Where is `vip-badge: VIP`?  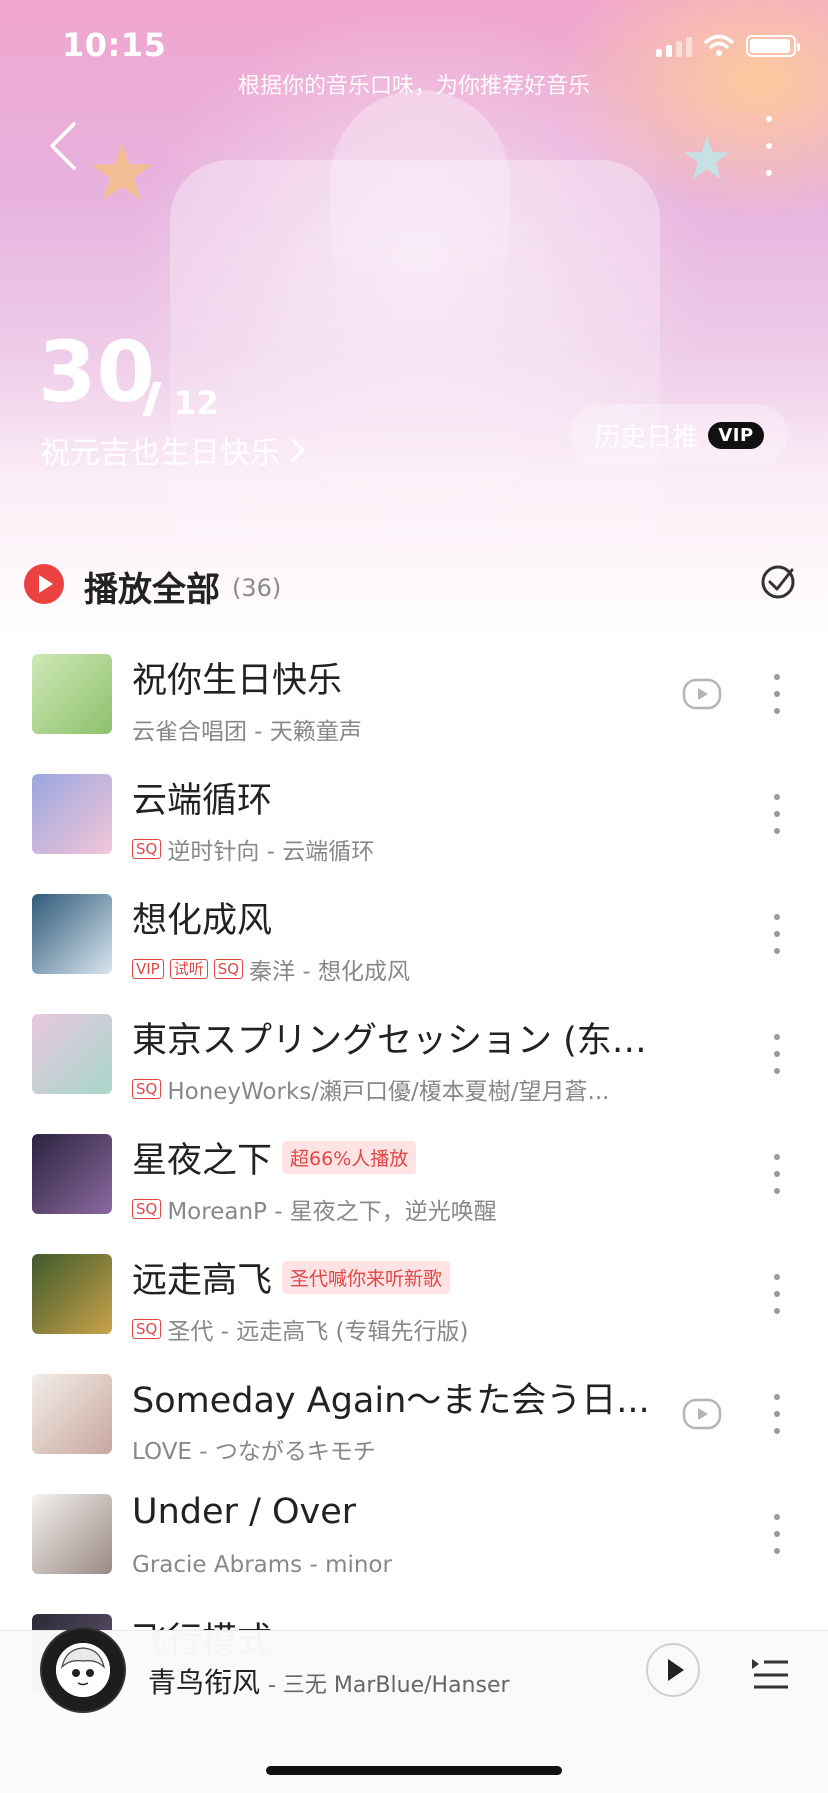 vip-badge: VIP is located at coordinates (736, 435).